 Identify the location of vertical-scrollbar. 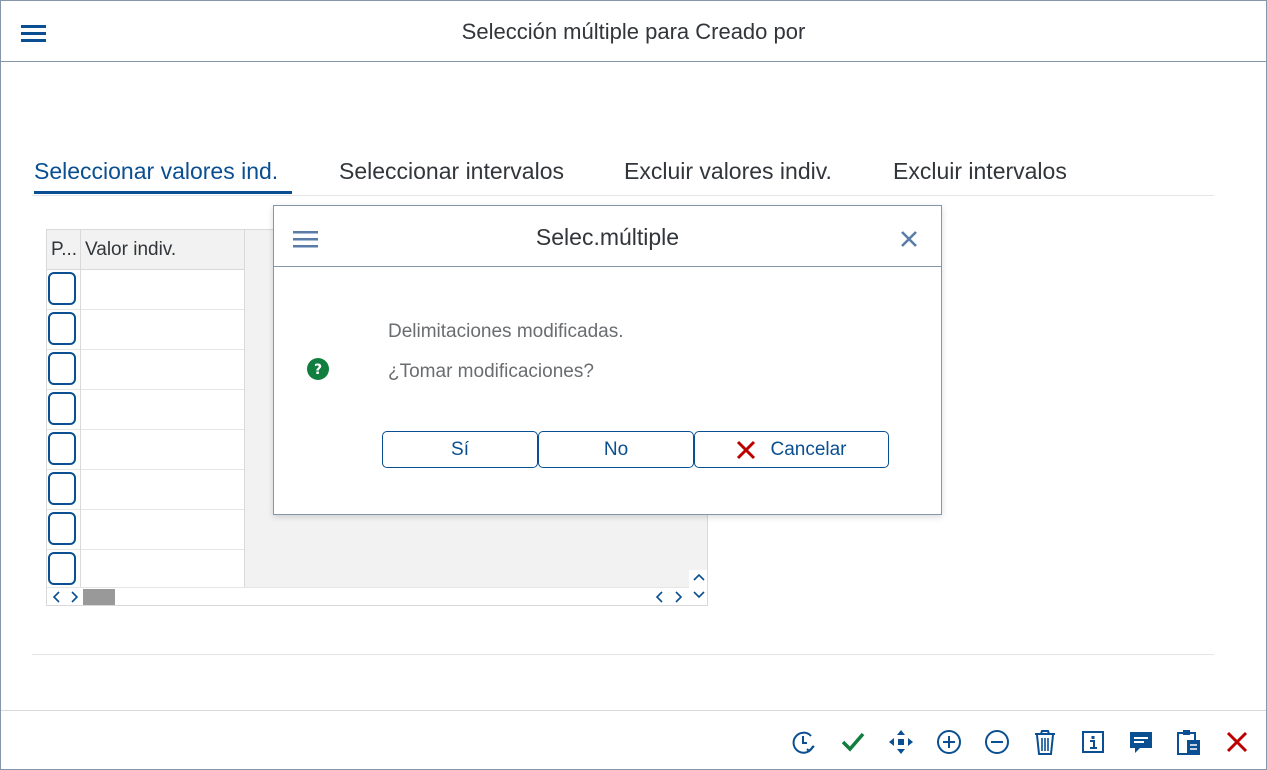
(698, 587).